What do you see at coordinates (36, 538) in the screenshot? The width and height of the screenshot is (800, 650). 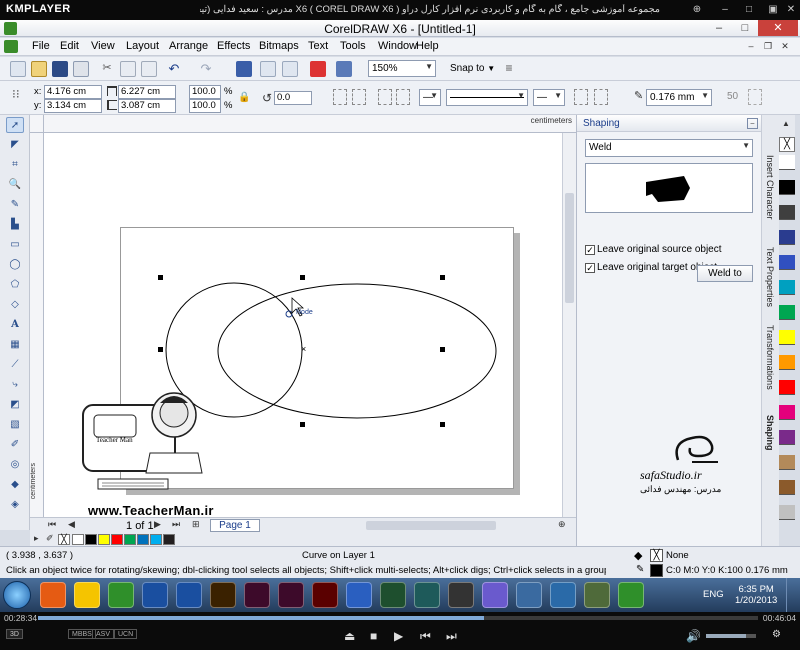 I see `palette-scroll-icon: ▸` at bounding box center [36, 538].